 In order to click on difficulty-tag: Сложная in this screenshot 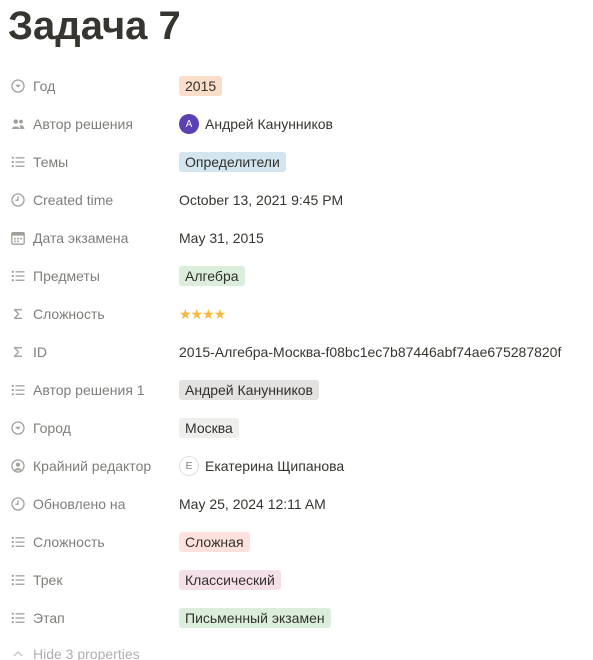, I will do `click(214, 542)`.